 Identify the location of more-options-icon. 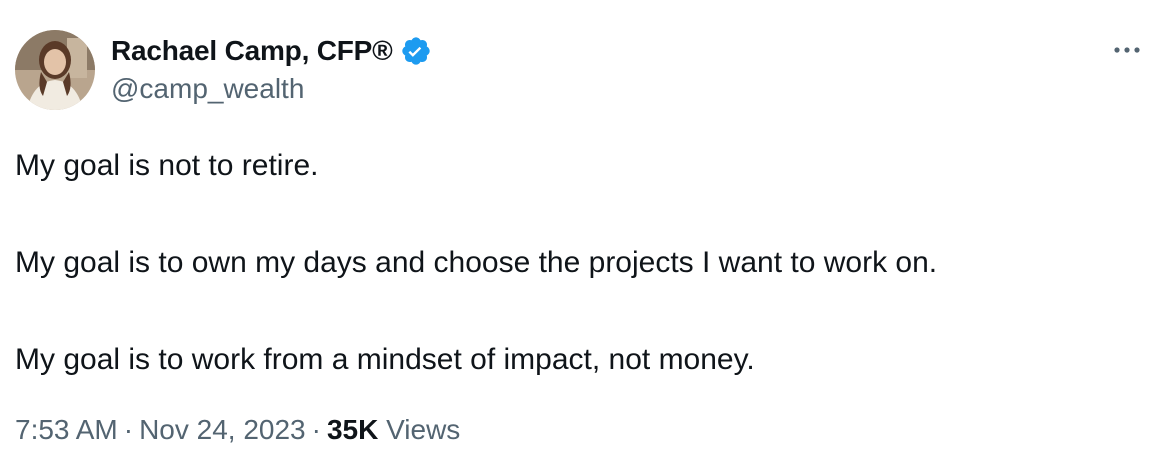
(1127, 50).